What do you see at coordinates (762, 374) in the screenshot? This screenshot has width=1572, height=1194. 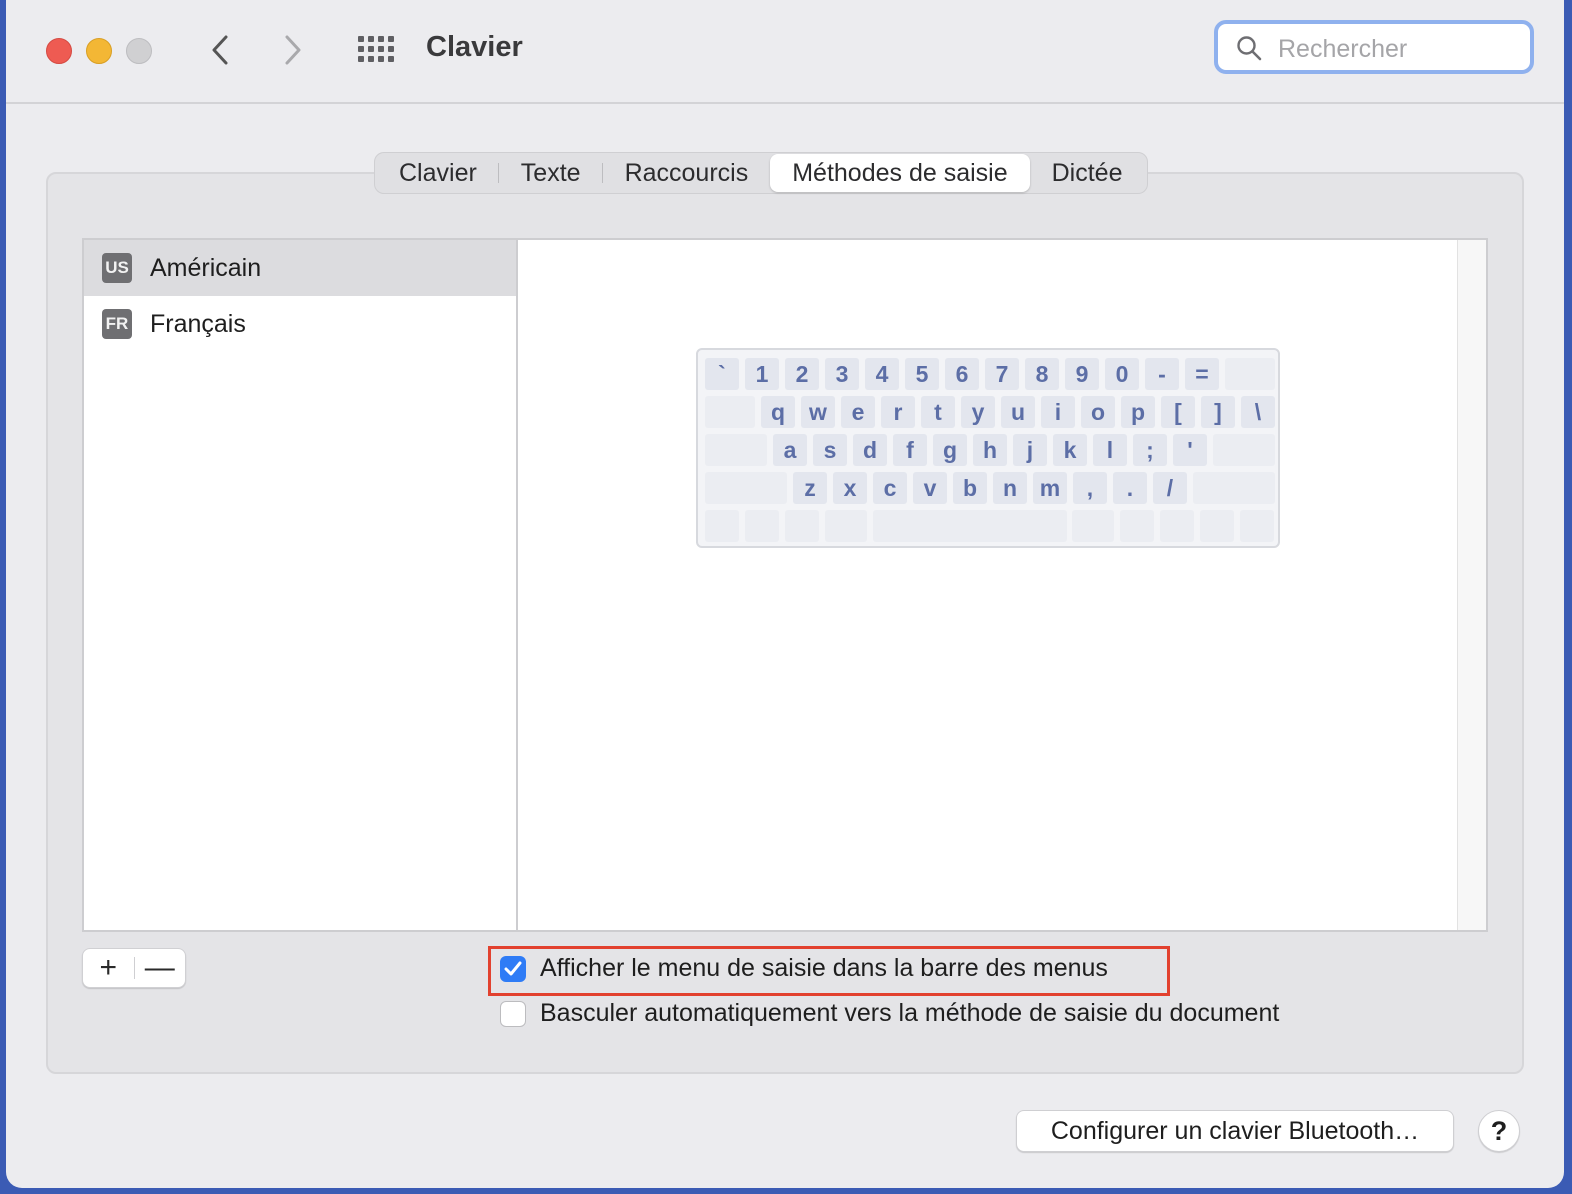 I see `keyboard-key: 1` at bounding box center [762, 374].